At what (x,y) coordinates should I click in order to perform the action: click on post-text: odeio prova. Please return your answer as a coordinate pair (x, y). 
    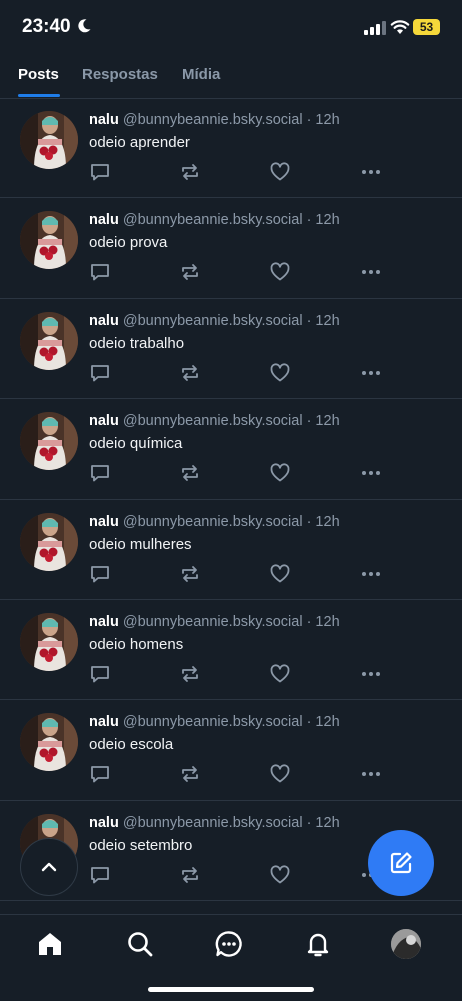
    Looking at the image, I should click on (128, 243).